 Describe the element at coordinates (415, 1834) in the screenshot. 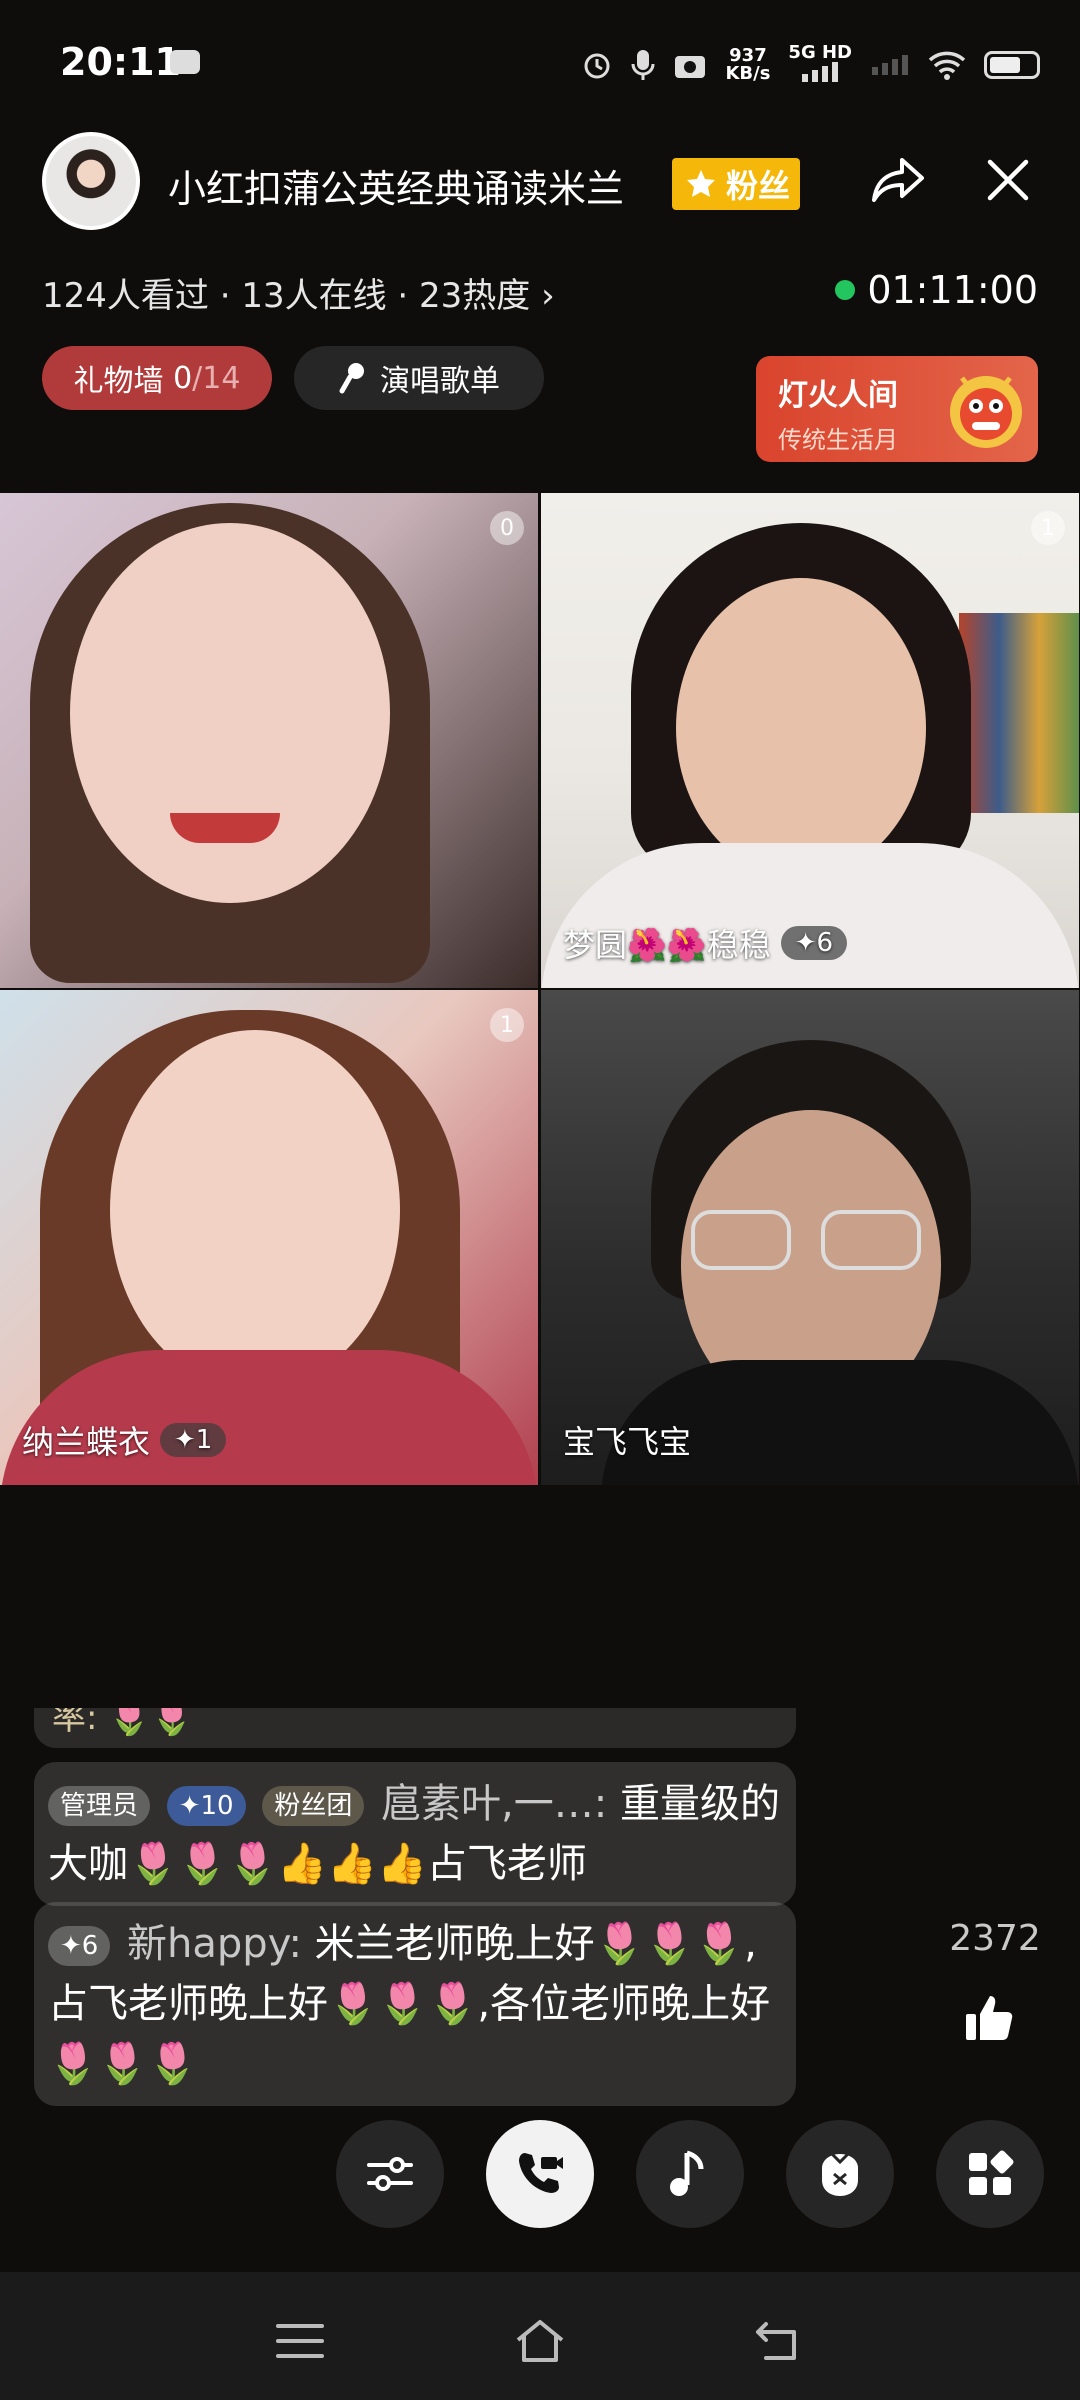

I see `chat-message: 管理员 ✦10 粉丝团 扈素叶,一…: 重量级的大咖🌷🌷🌷👍👍👍占飞老师` at that location.